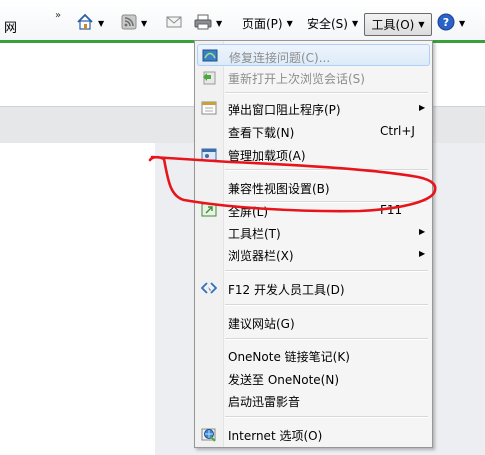 Image resolution: width=485 pixels, height=455 pixels. What do you see at coordinates (254, 234) in the screenshot?
I see `menu-item-label: 工具栏(T)` at bounding box center [254, 234].